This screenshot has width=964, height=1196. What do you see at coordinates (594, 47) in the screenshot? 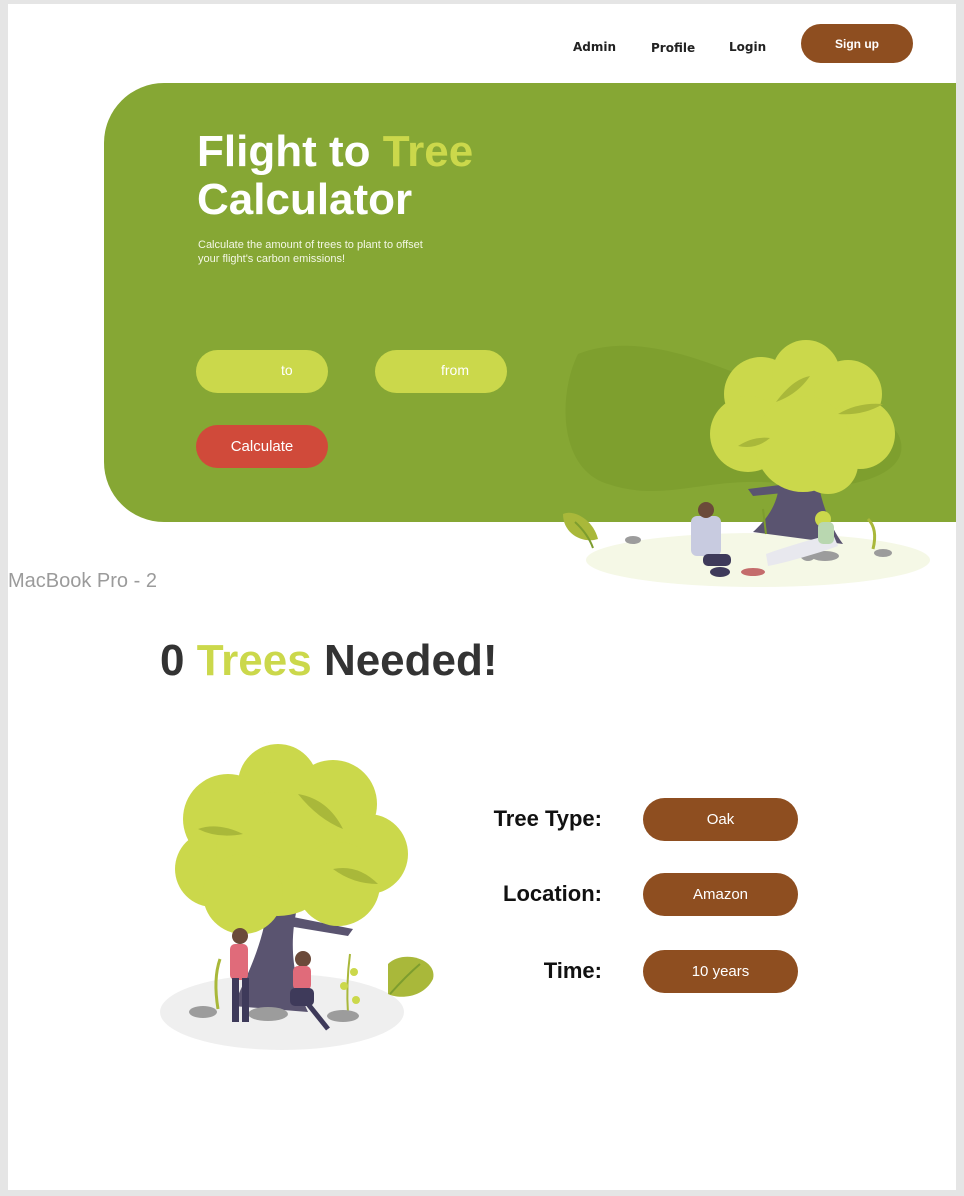
I see `nav-admin-link: Admin` at bounding box center [594, 47].